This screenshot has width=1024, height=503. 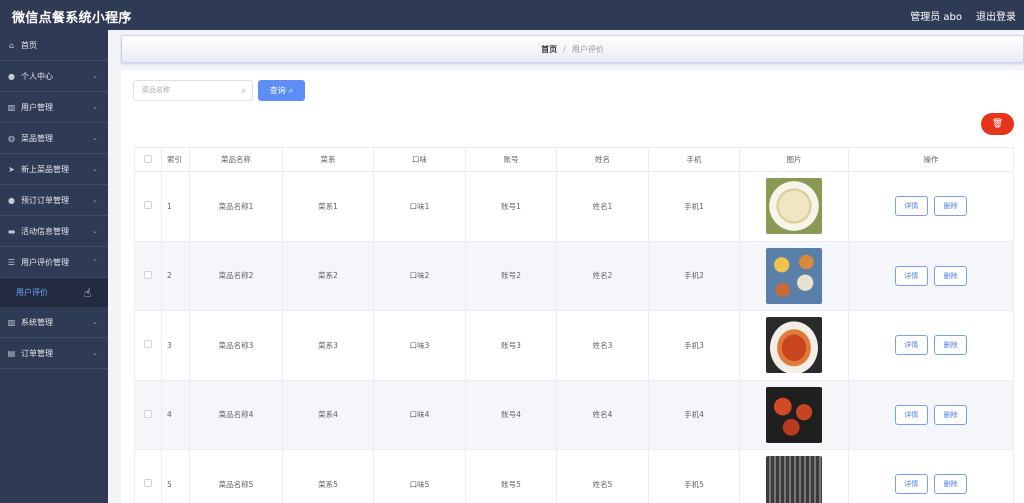 I want to click on table-header-row: 索引 菜品名称 菜系 口味 账号 姓名 手机 图片 操作, so click(x=574, y=159).